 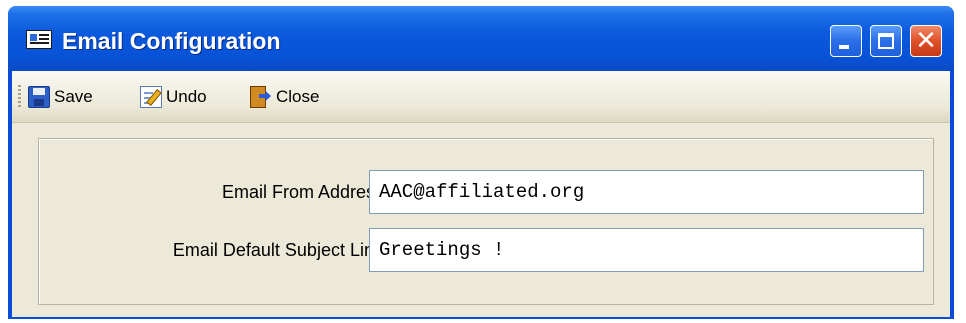 I want to click on edit-icon, so click(x=151, y=97).